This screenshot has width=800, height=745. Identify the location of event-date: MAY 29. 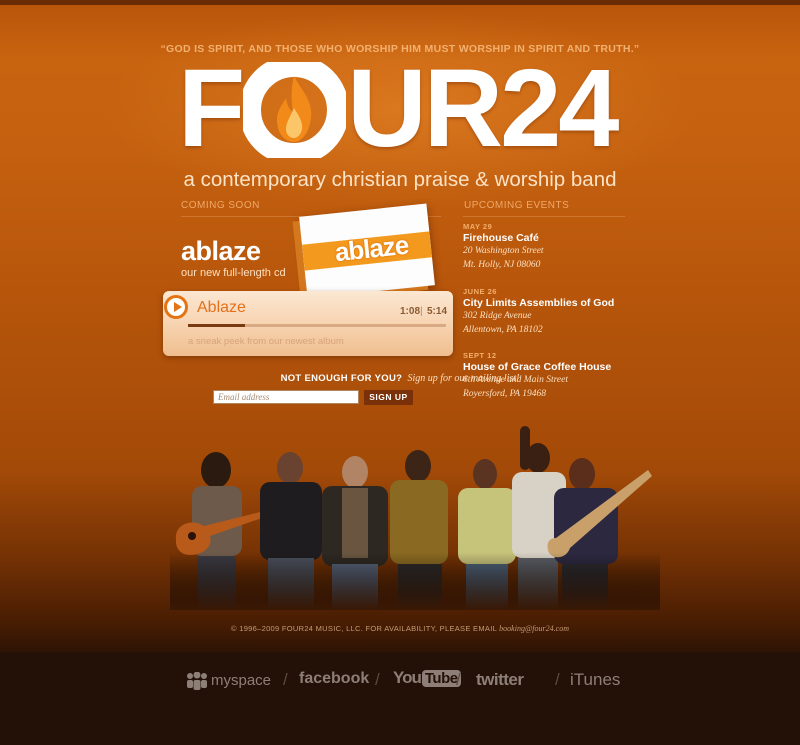
(478, 226).